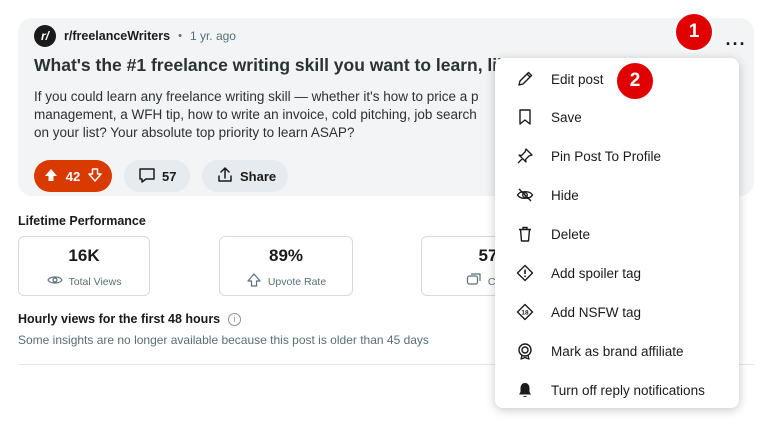 The width and height of the screenshot is (768, 443). What do you see at coordinates (82, 221) in the screenshot?
I see `lifetime-performance-title: Lifetime Performance` at bounding box center [82, 221].